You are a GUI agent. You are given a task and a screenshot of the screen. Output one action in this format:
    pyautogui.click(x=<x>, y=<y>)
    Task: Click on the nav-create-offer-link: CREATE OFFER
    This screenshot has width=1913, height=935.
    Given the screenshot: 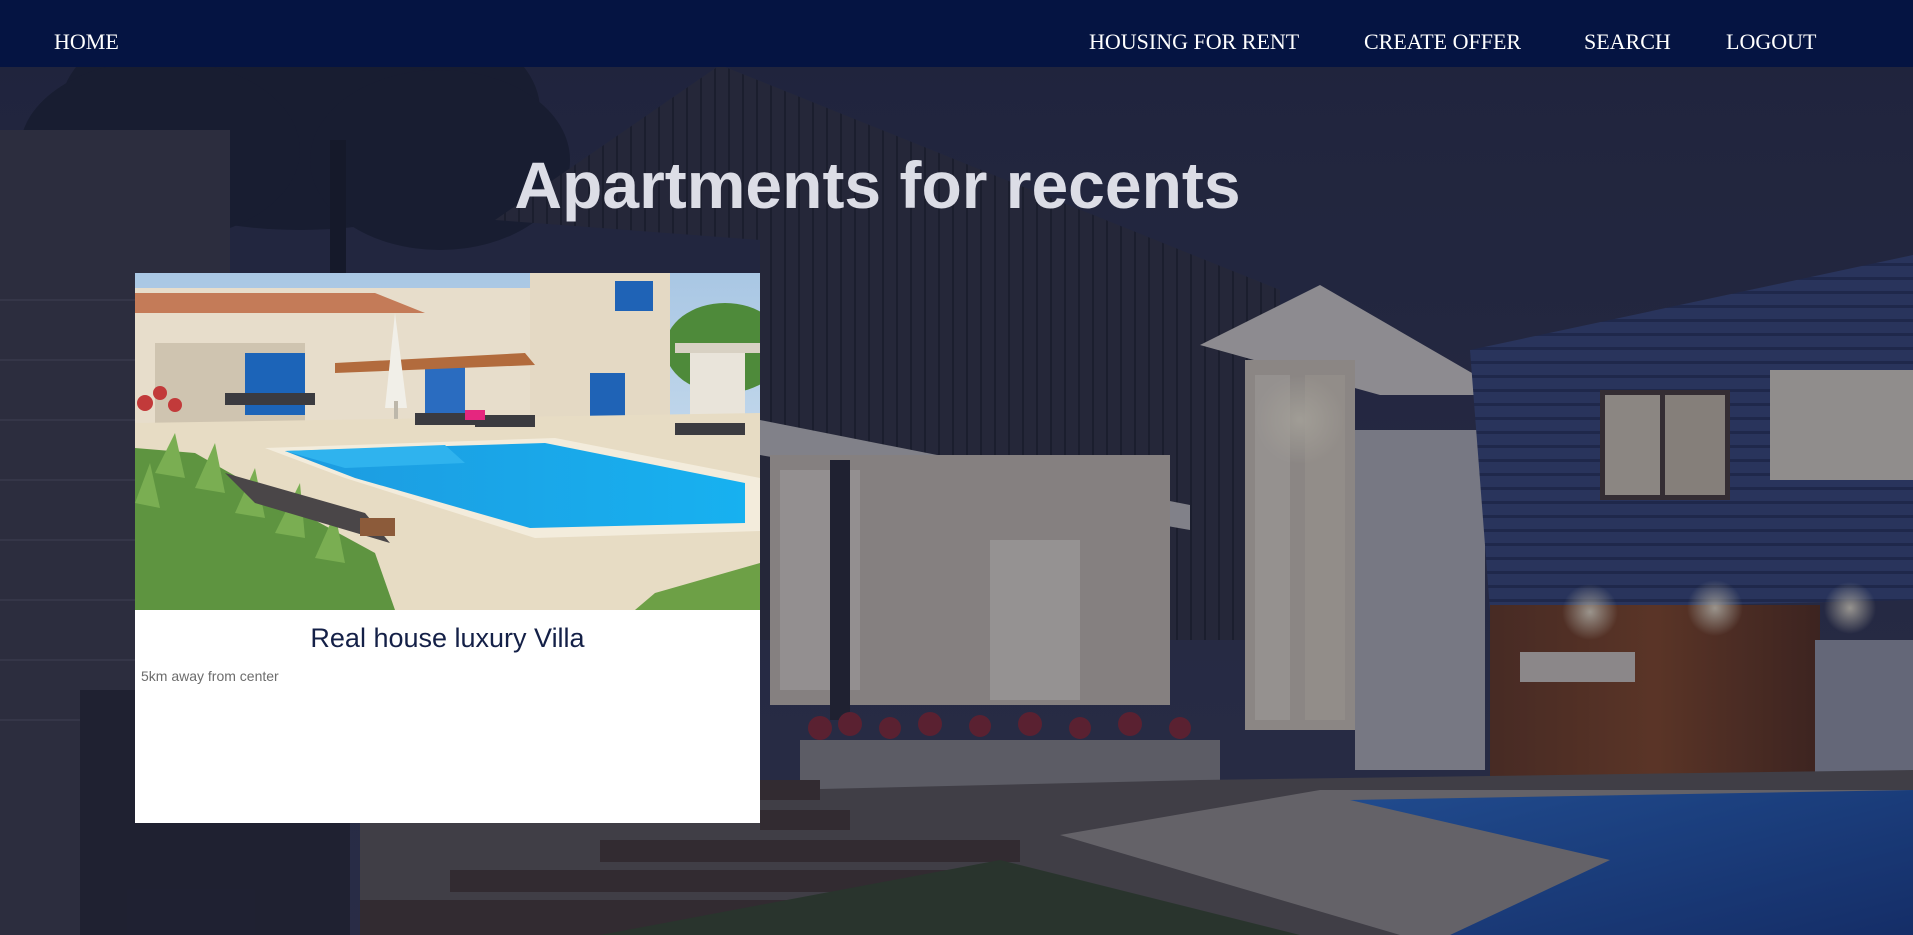 What is the action you would take?
    pyautogui.click(x=1442, y=42)
    